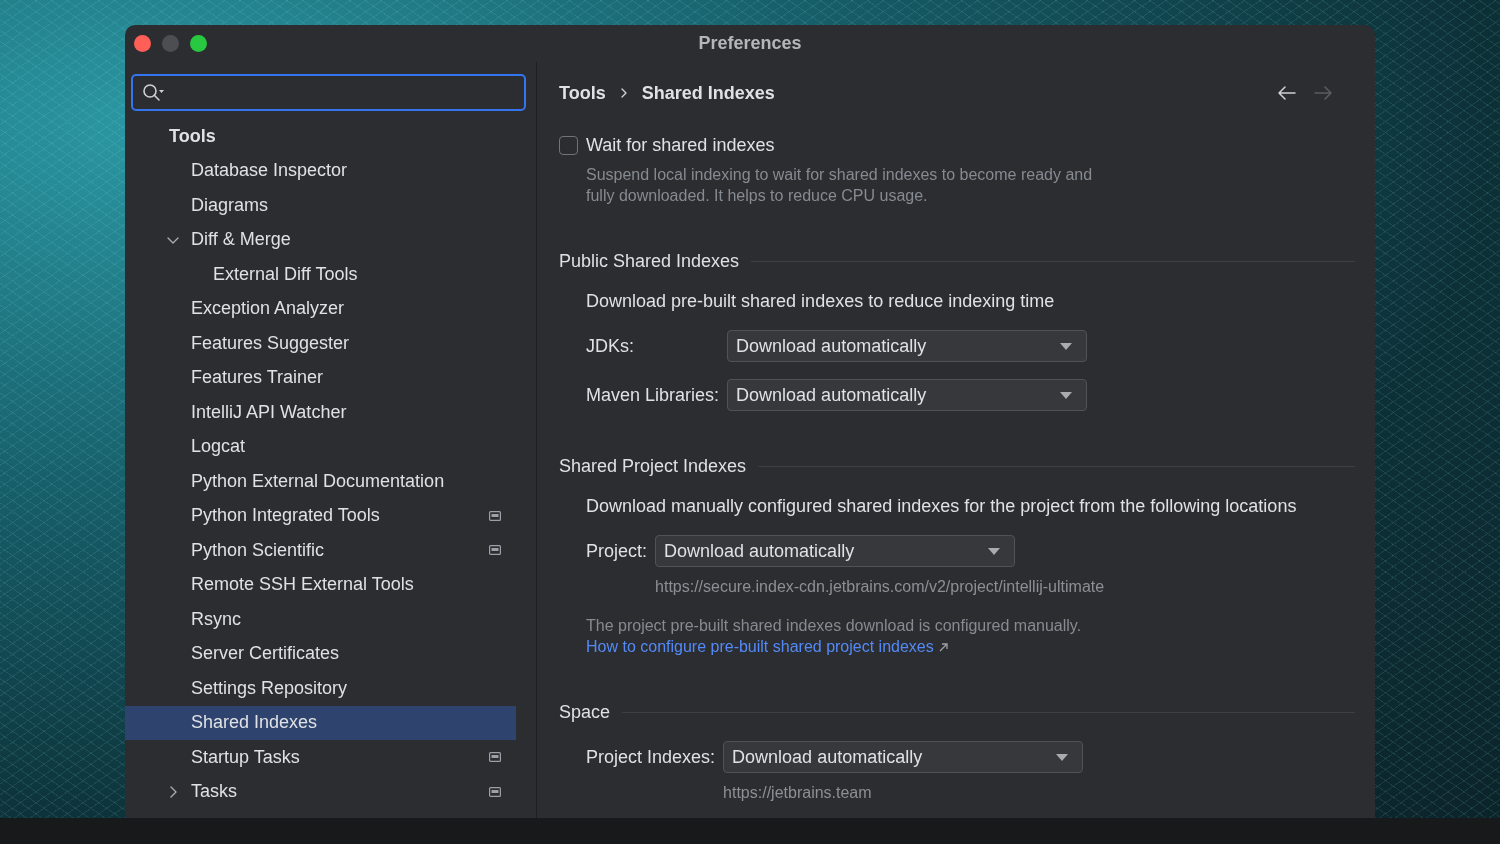  I want to click on tree-item: Tasks, so click(320, 791).